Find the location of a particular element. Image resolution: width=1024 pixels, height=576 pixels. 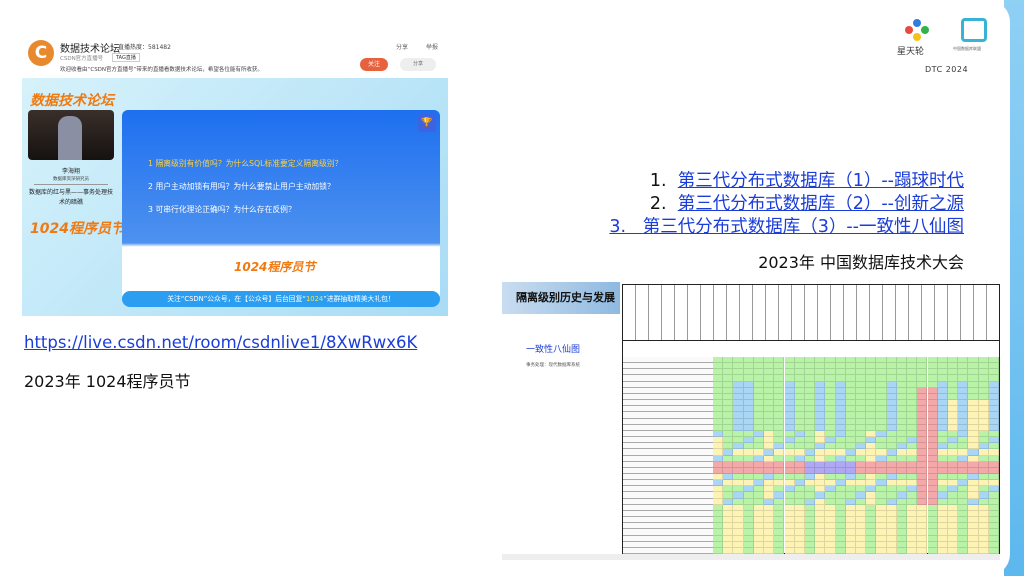

trophy-icon: 🏆 is located at coordinates (427, 123).